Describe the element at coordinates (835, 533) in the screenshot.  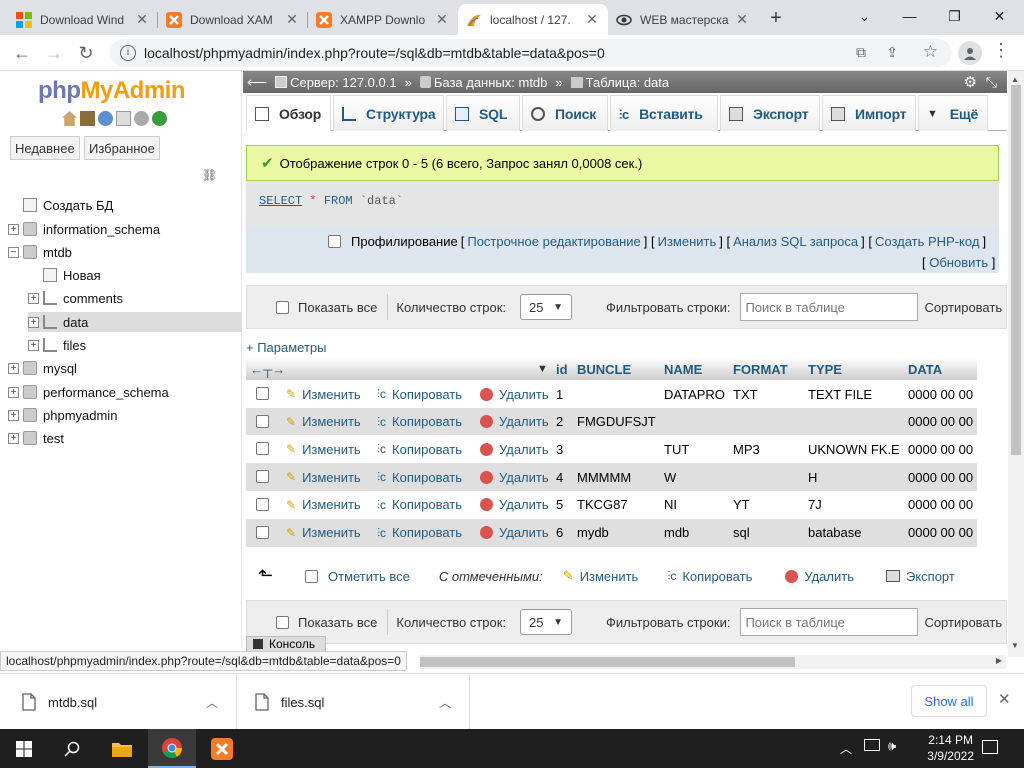
I see `cell-type: batabase` at that location.